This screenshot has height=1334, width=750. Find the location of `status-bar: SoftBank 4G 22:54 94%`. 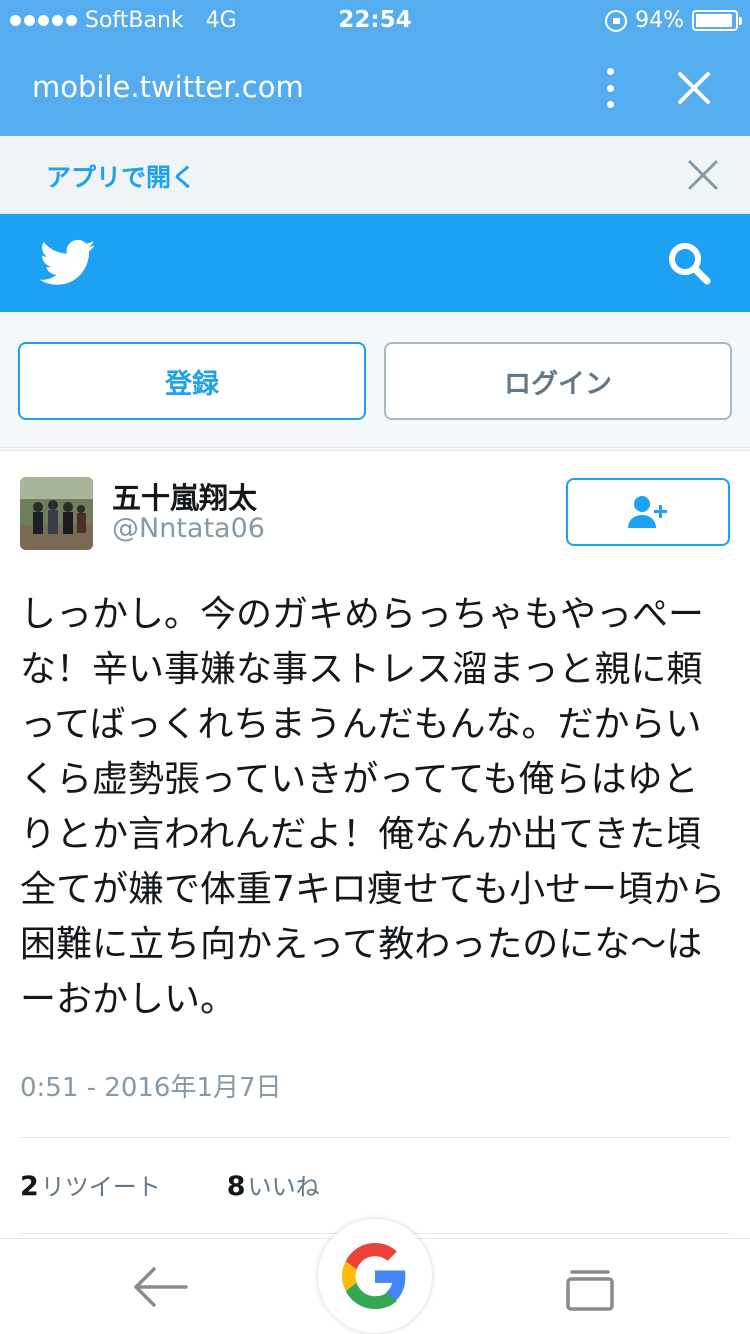

status-bar: SoftBank 4G 22:54 94% is located at coordinates (375, 20).